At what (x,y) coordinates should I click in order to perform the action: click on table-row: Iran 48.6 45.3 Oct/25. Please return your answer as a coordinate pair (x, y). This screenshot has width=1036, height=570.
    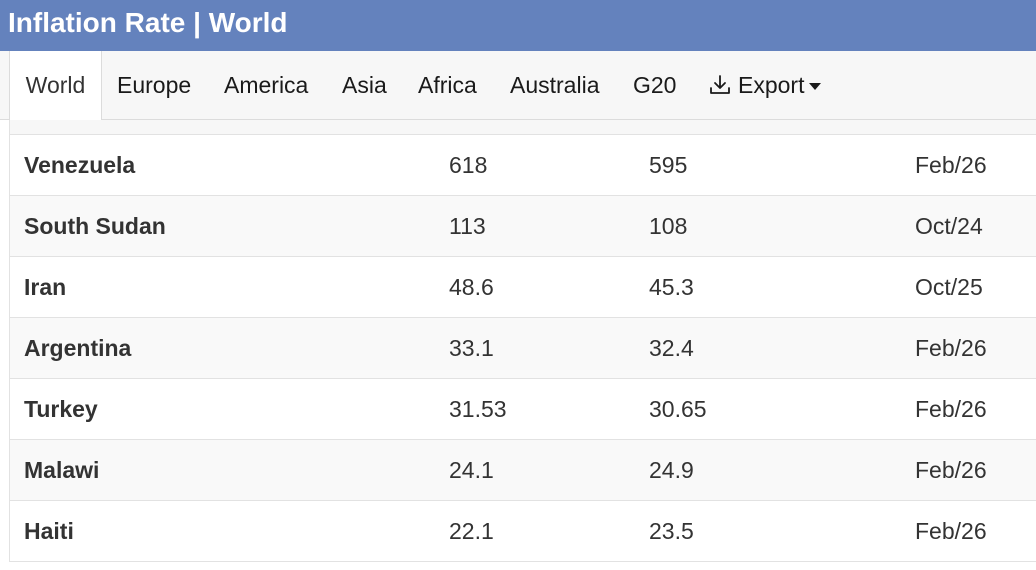
    Looking at the image, I should click on (523, 287).